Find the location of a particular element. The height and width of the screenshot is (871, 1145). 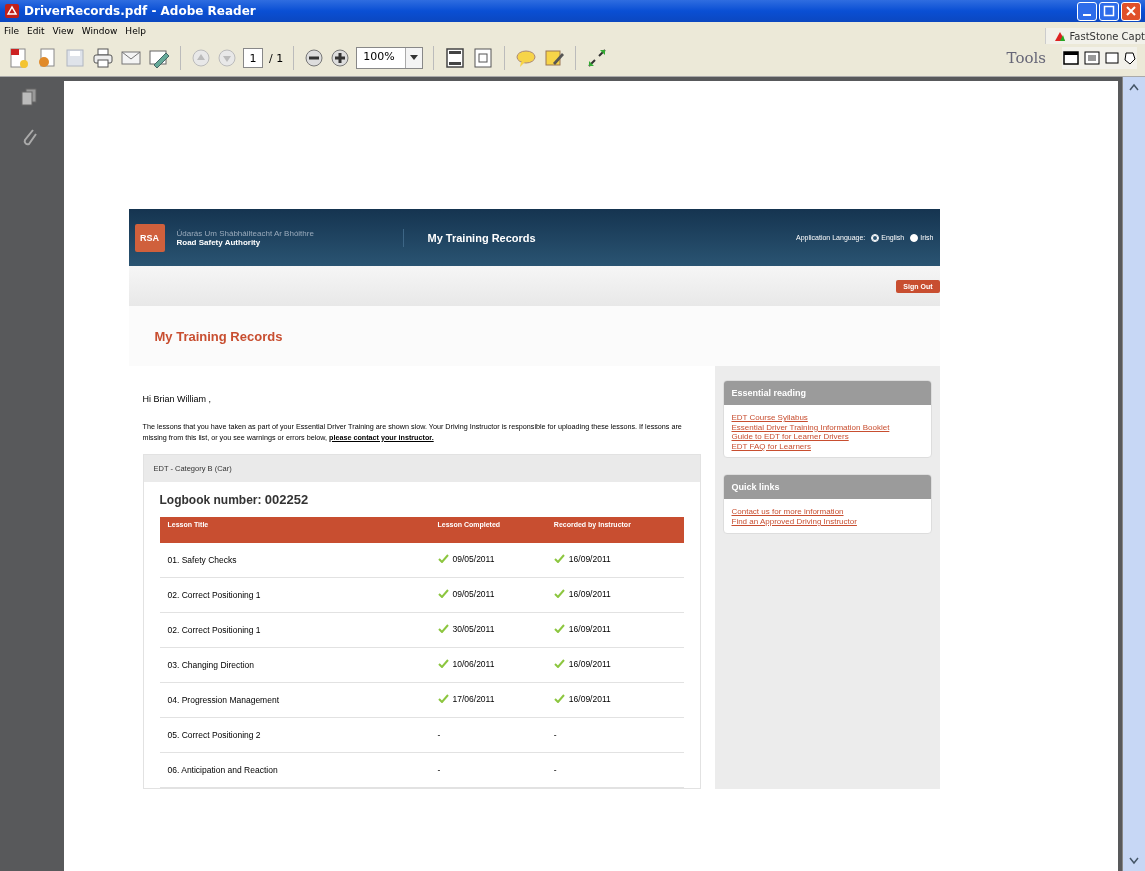

zoom-in-icon is located at coordinates (340, 58).